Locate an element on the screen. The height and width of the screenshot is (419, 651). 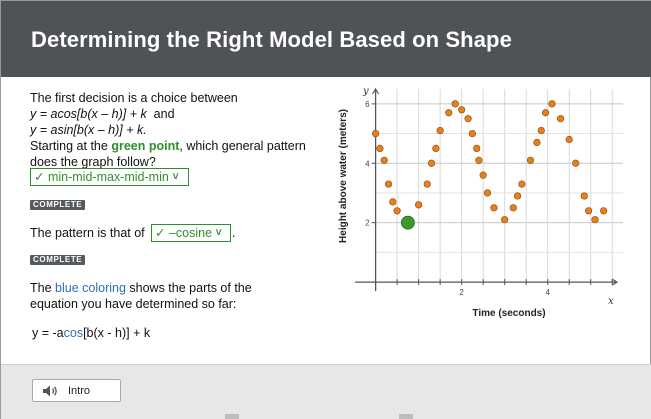
blue-coloring-line2: equation you have determined so far: is located at coordinates (133, 304).